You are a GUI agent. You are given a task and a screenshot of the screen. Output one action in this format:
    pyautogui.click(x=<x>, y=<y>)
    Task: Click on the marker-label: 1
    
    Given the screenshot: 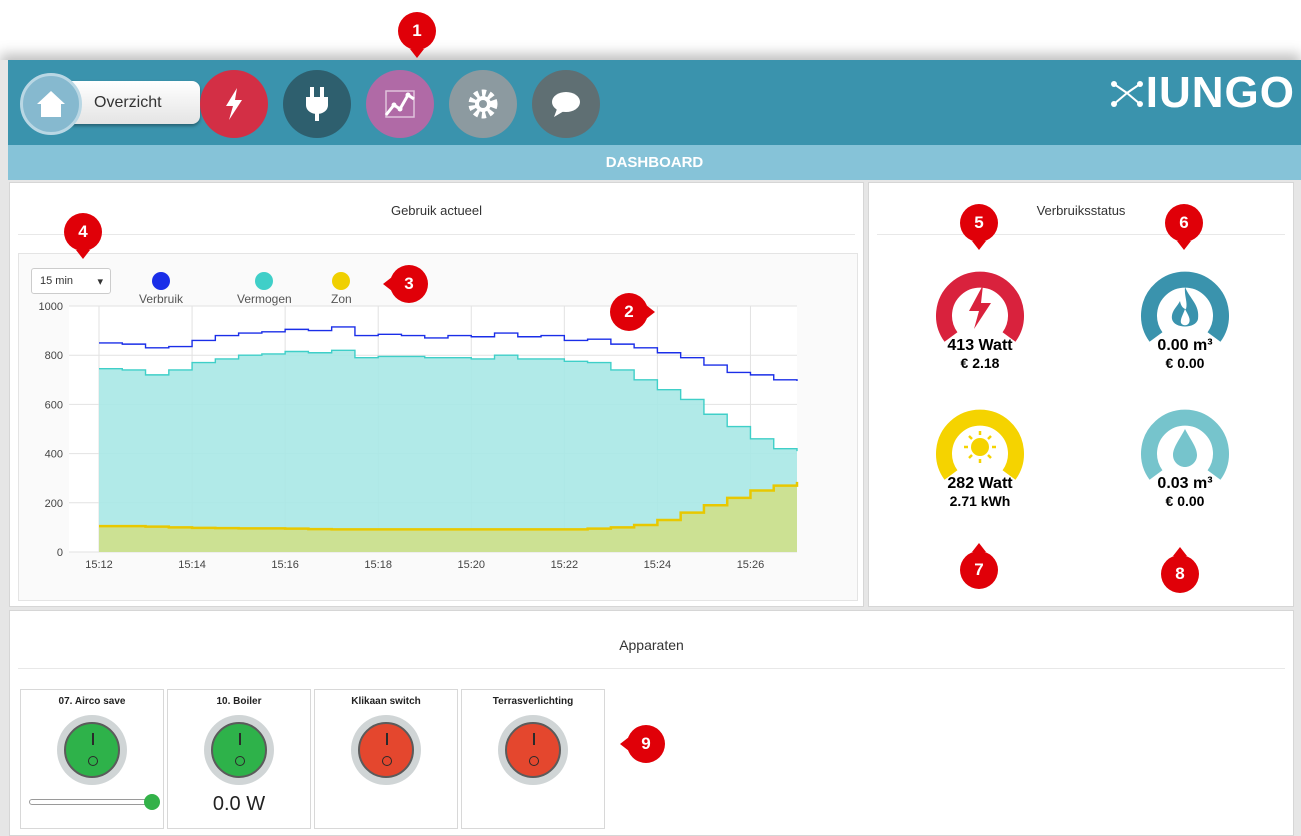 What is the action you would take?
    pyautogui.click(x=417, y=30)
    